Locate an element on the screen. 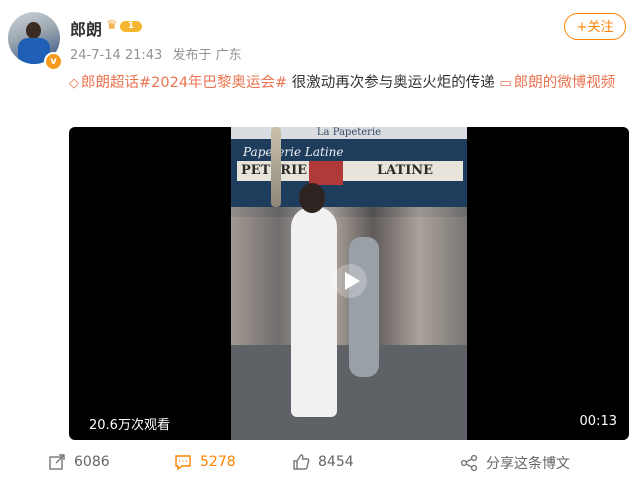 Image resolution: width=640 pixels, height=478 pixels. comment-count: 5278 is located at coordinates (218, 462).